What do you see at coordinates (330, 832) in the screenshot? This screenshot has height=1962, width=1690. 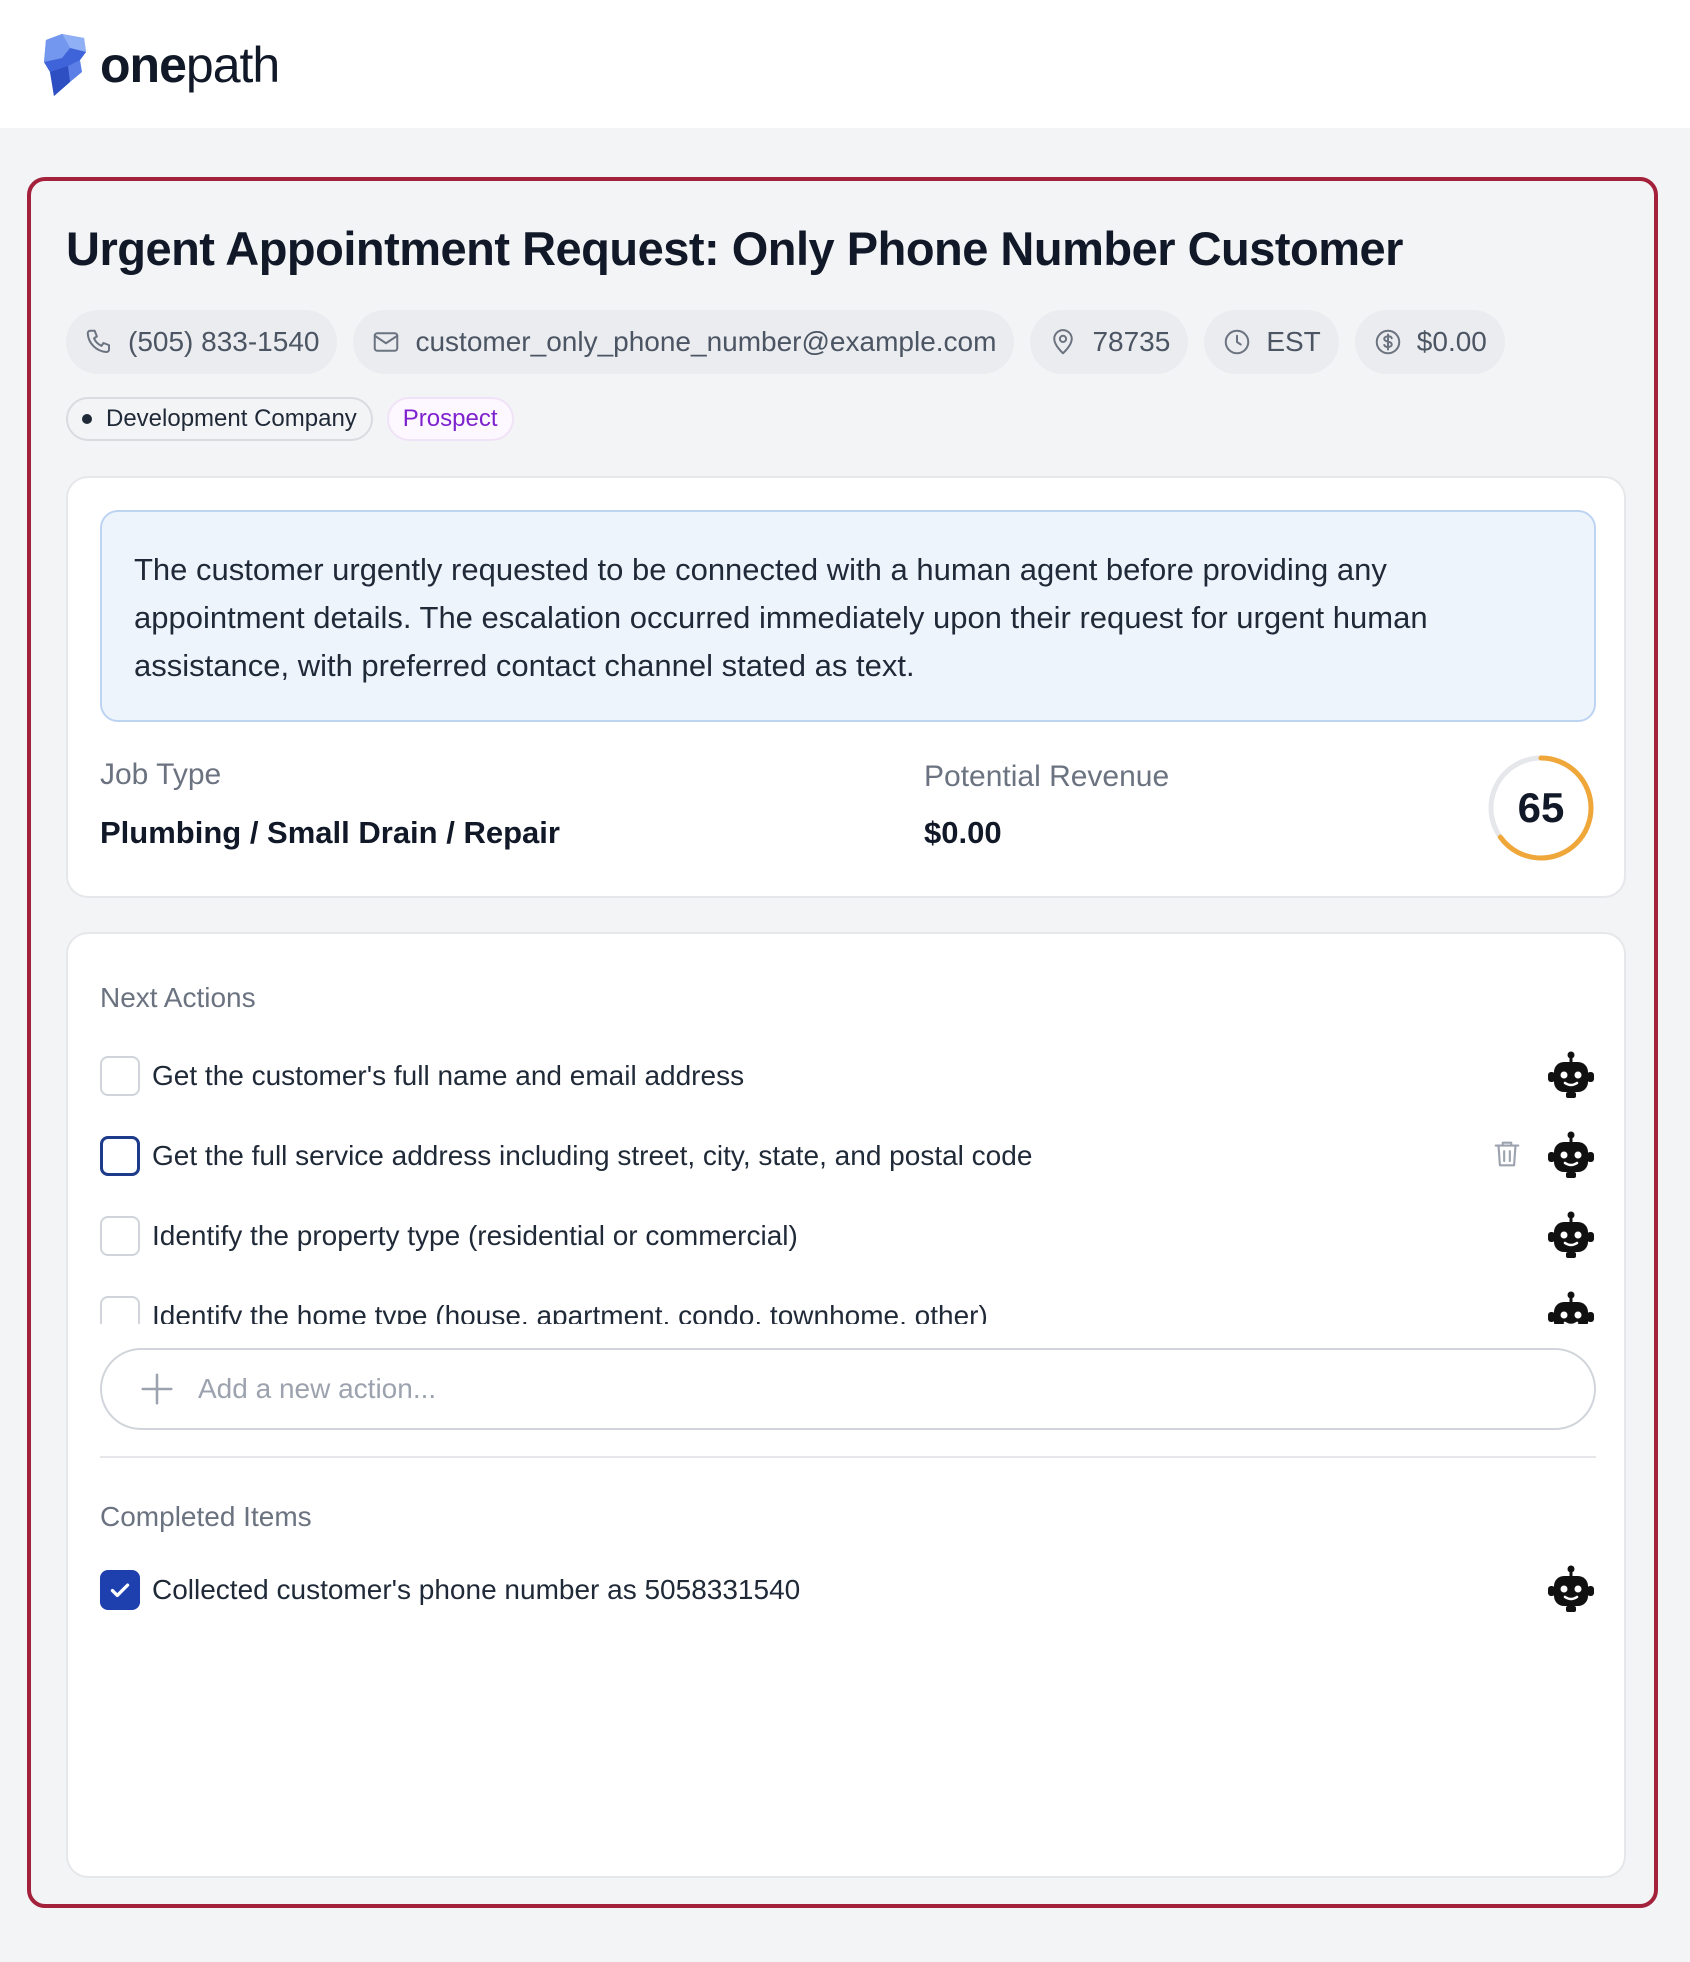 I see `job-type-value: Plumbing / Small Drain / Repair` at bounding box center [330, 832].